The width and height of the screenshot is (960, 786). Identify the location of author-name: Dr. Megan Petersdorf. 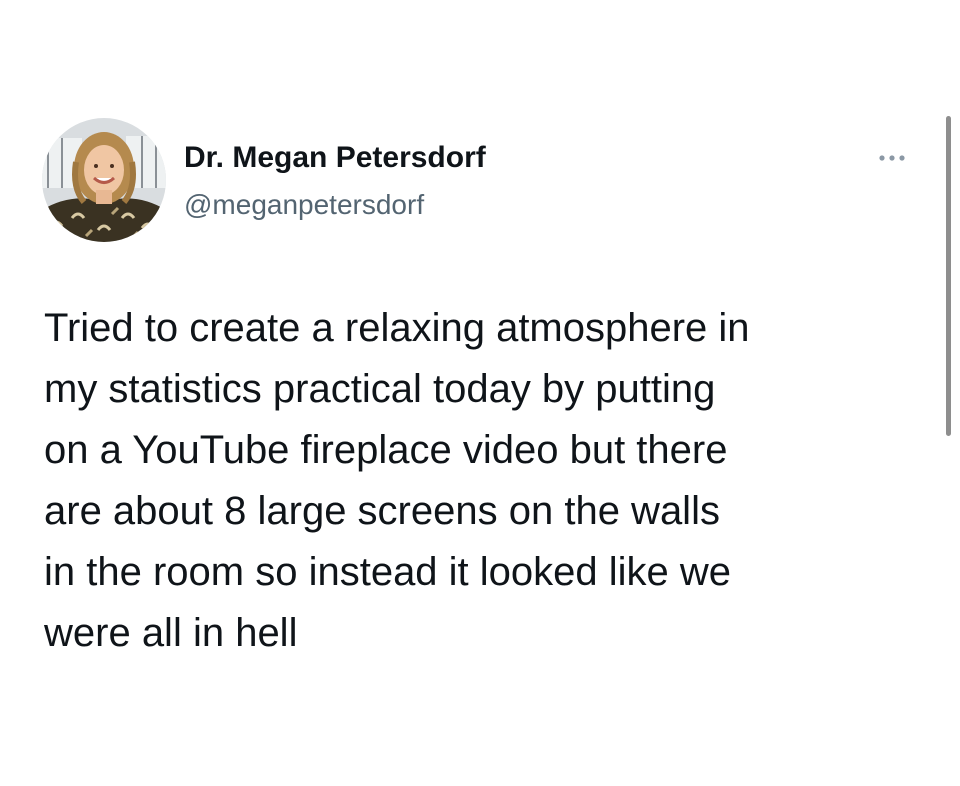
(335, 158).